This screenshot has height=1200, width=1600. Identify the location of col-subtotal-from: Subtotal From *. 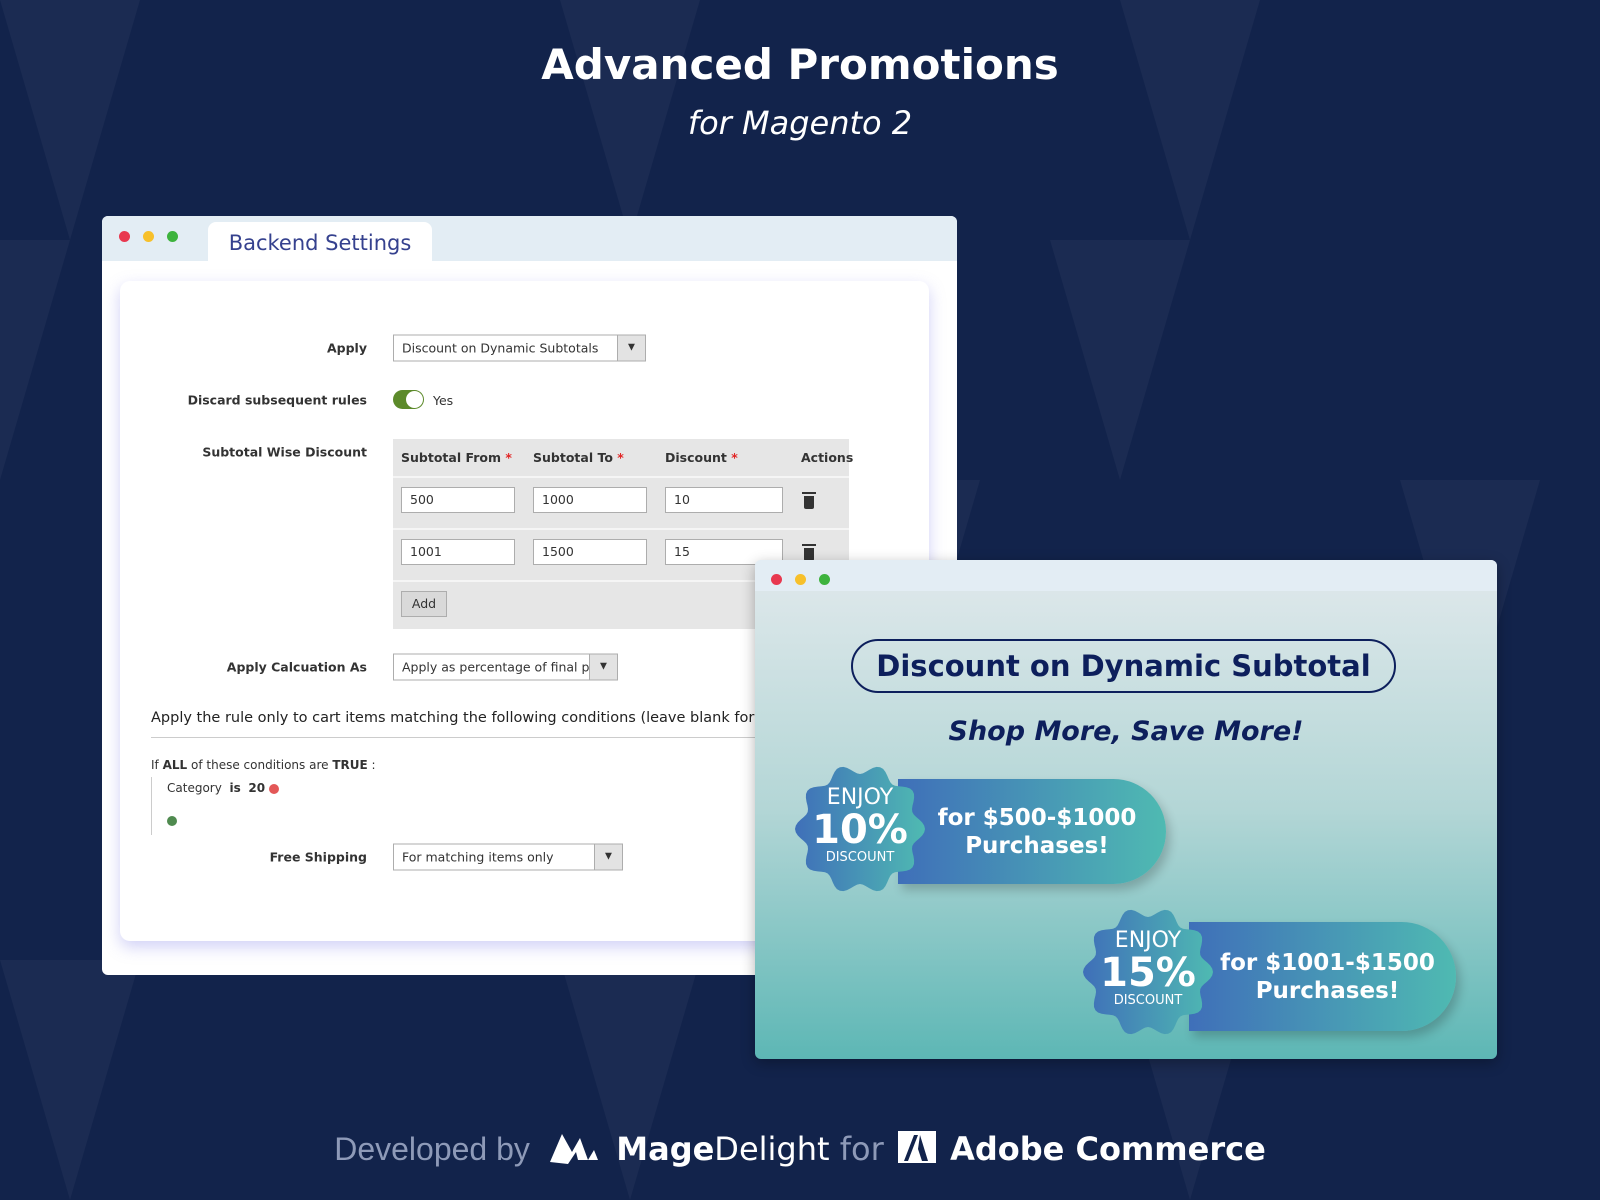
(456, 457).